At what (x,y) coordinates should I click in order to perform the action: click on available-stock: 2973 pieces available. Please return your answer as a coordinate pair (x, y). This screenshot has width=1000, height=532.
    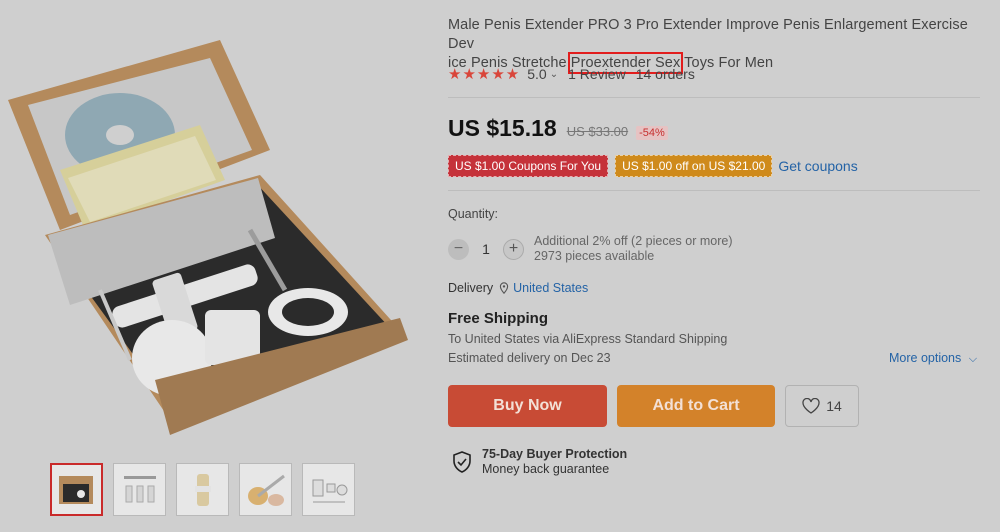
    Looking at the image, I should click on (594, 256).